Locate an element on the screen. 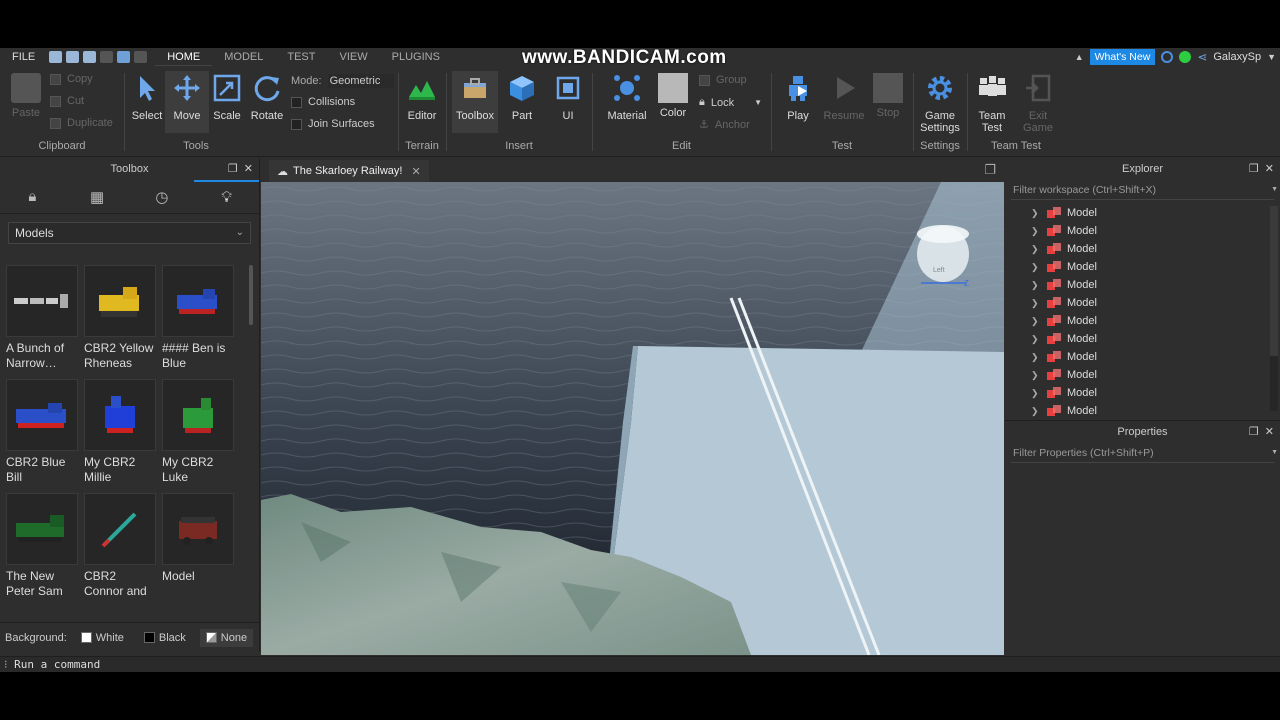 The image size is (1280, 720). resume-icon is located at coordinates (846, 88).